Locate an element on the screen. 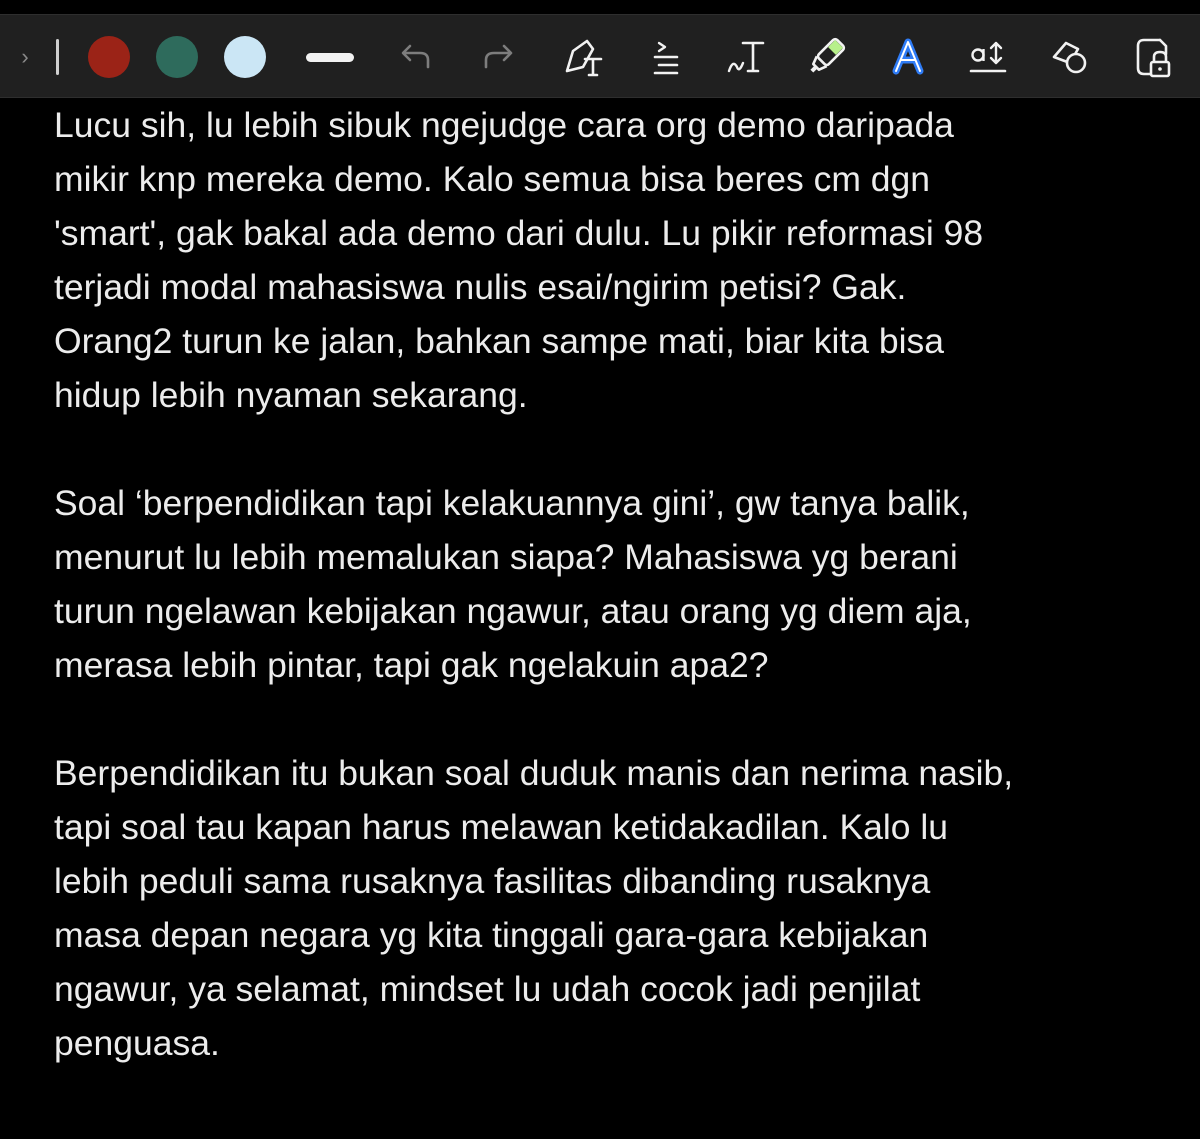 Image resolution: width=1200 pixels, height=1139 pixels. text-style-icon is located at coordinates (908, 57).